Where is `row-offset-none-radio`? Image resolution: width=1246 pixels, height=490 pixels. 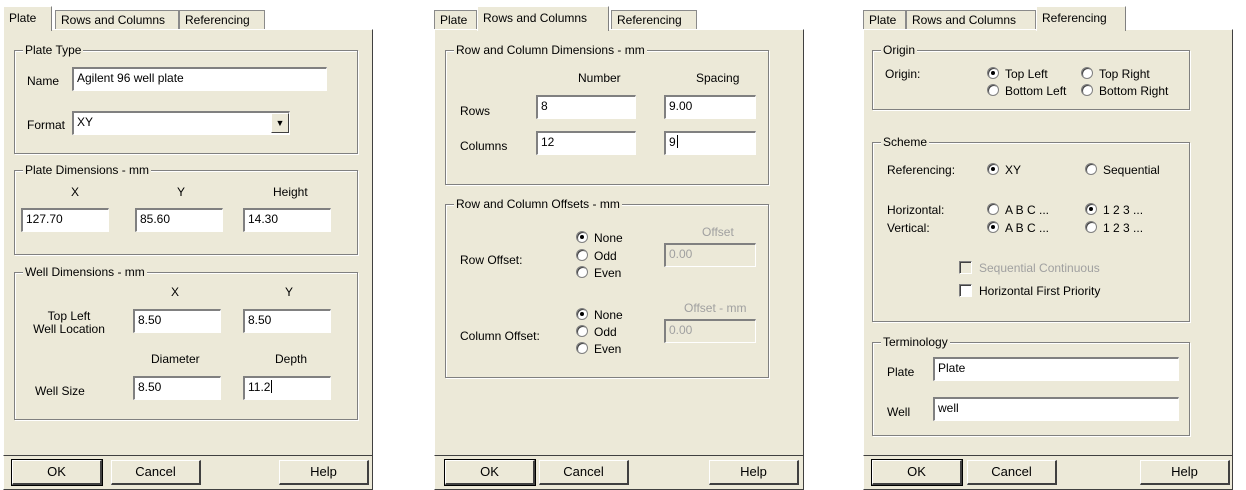
row-offset-none-radio is located at coordinates (582, 237).